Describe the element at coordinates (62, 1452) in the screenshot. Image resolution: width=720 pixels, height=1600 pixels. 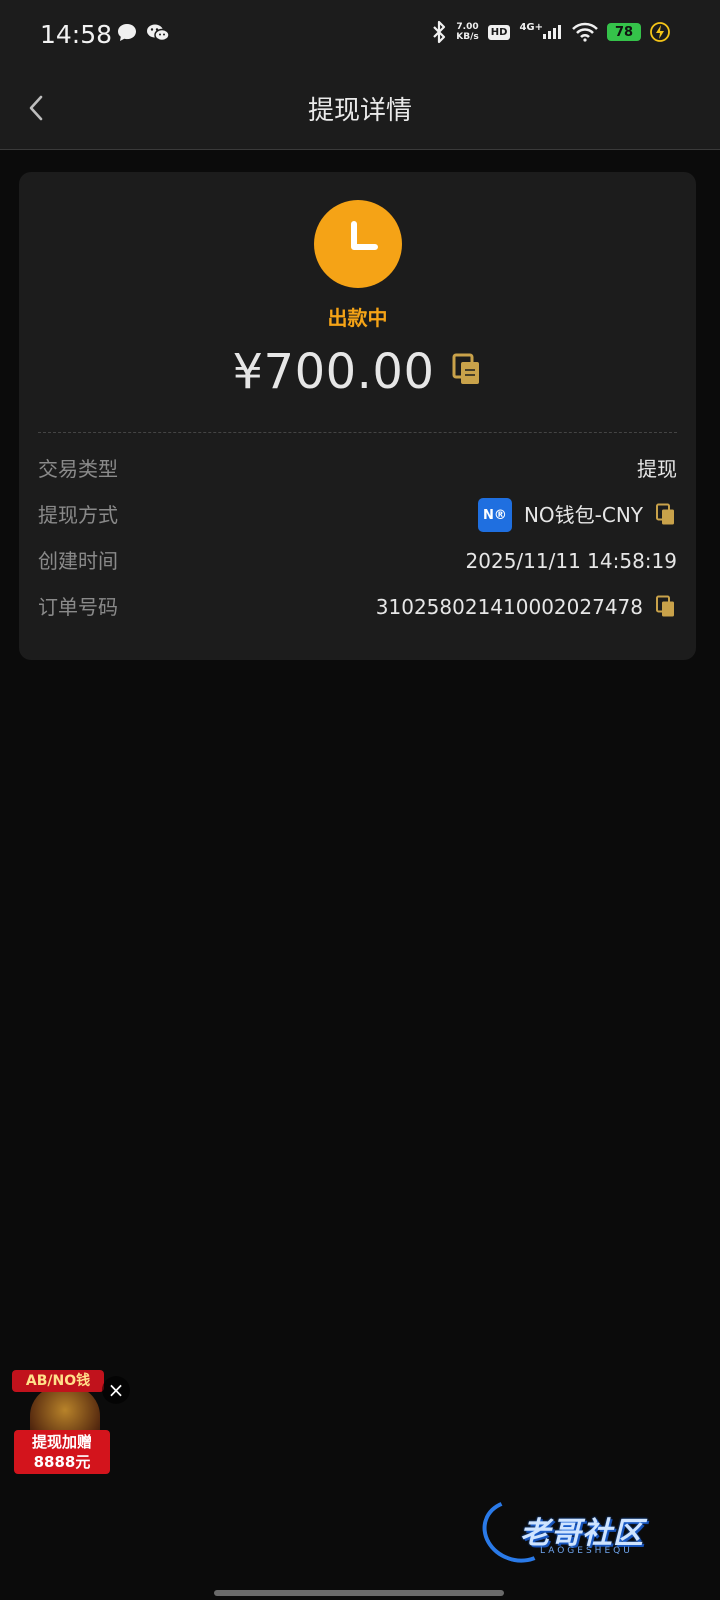
I see `promo-bottom: 提现加赠 8888元` at that location.